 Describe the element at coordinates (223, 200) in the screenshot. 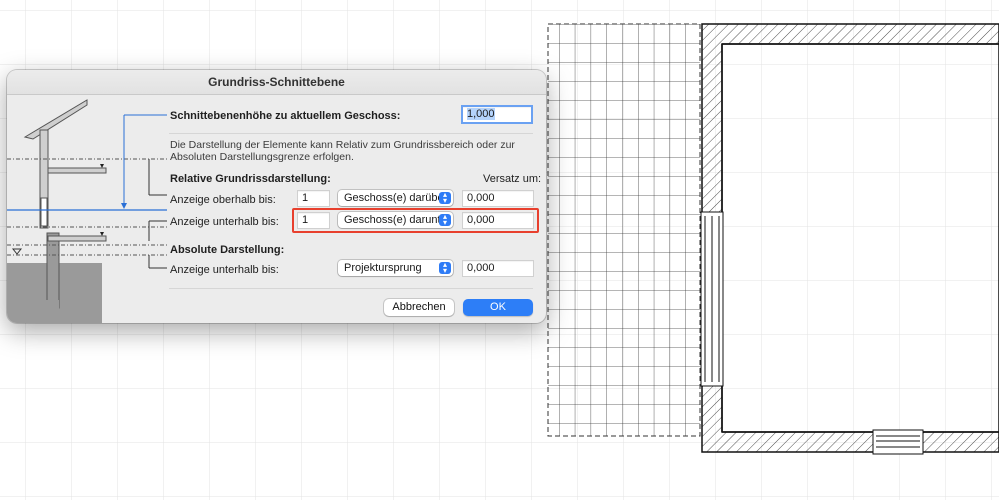

I see `above-label: Anzeige oberhalb bis:` at that location.